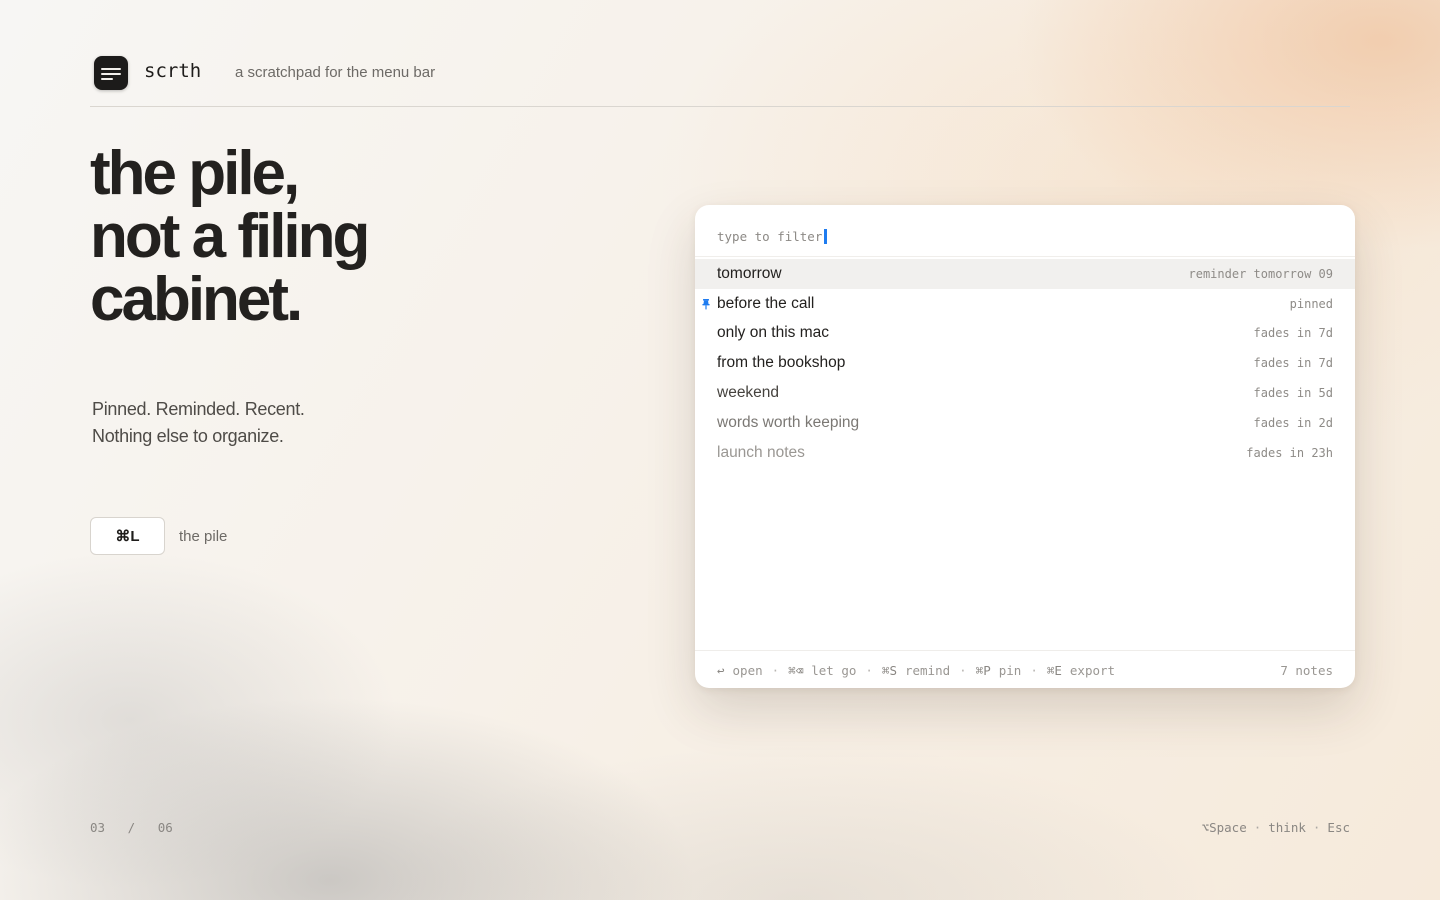 This screenshot has width=1440, height=900. What do you see at coordinates (749, 273) in the screenshot?
I see `note-title: tomorrow` at bounding box center [749, 273].